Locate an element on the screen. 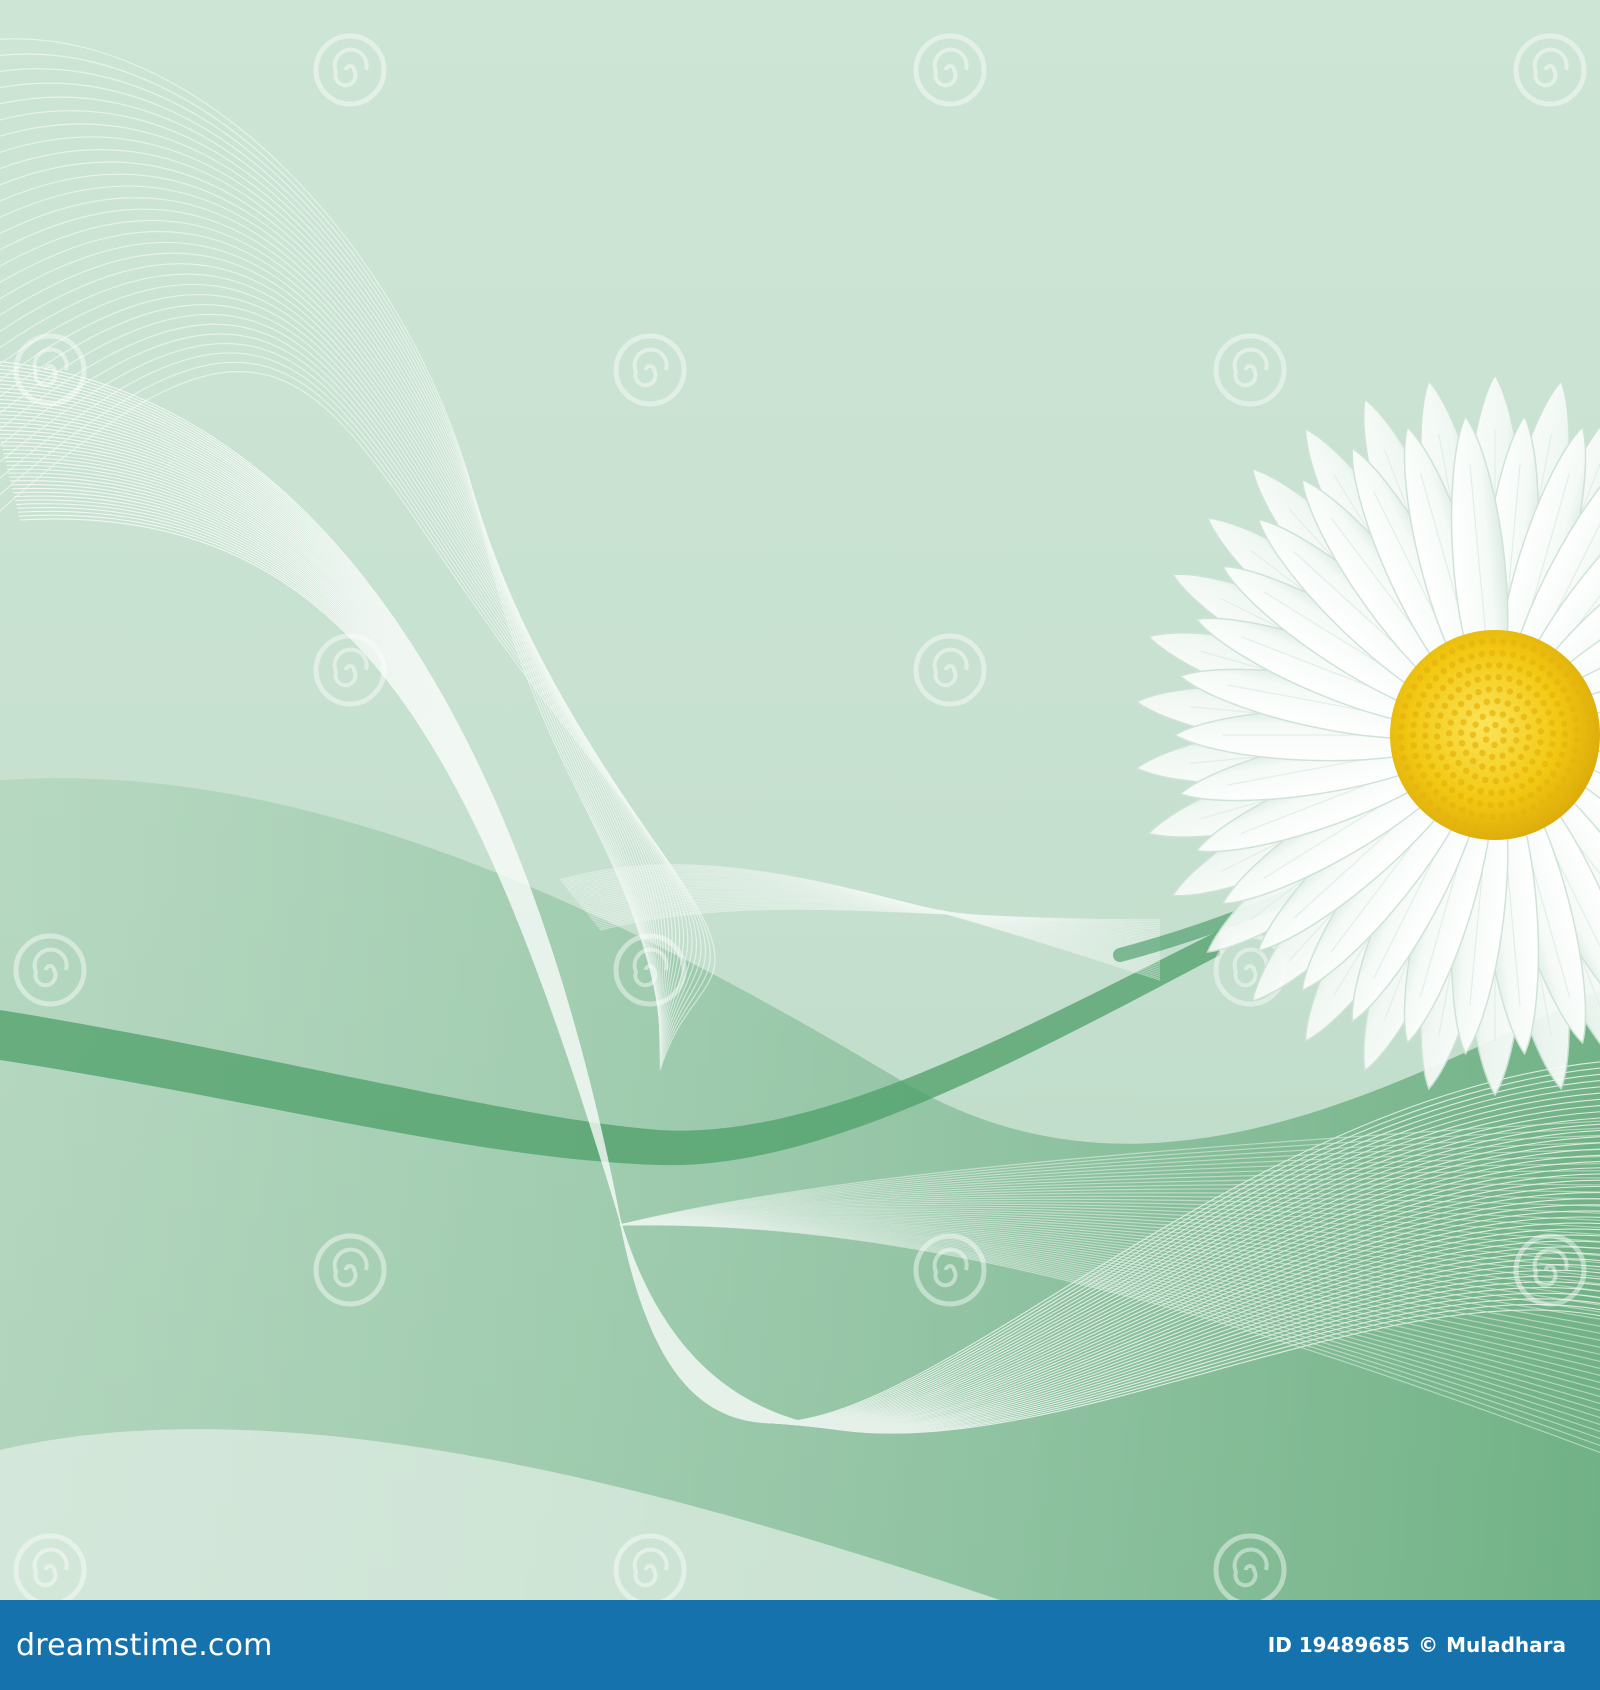  brand-link: dreamstime.com is located at coordinates (144, 1645).